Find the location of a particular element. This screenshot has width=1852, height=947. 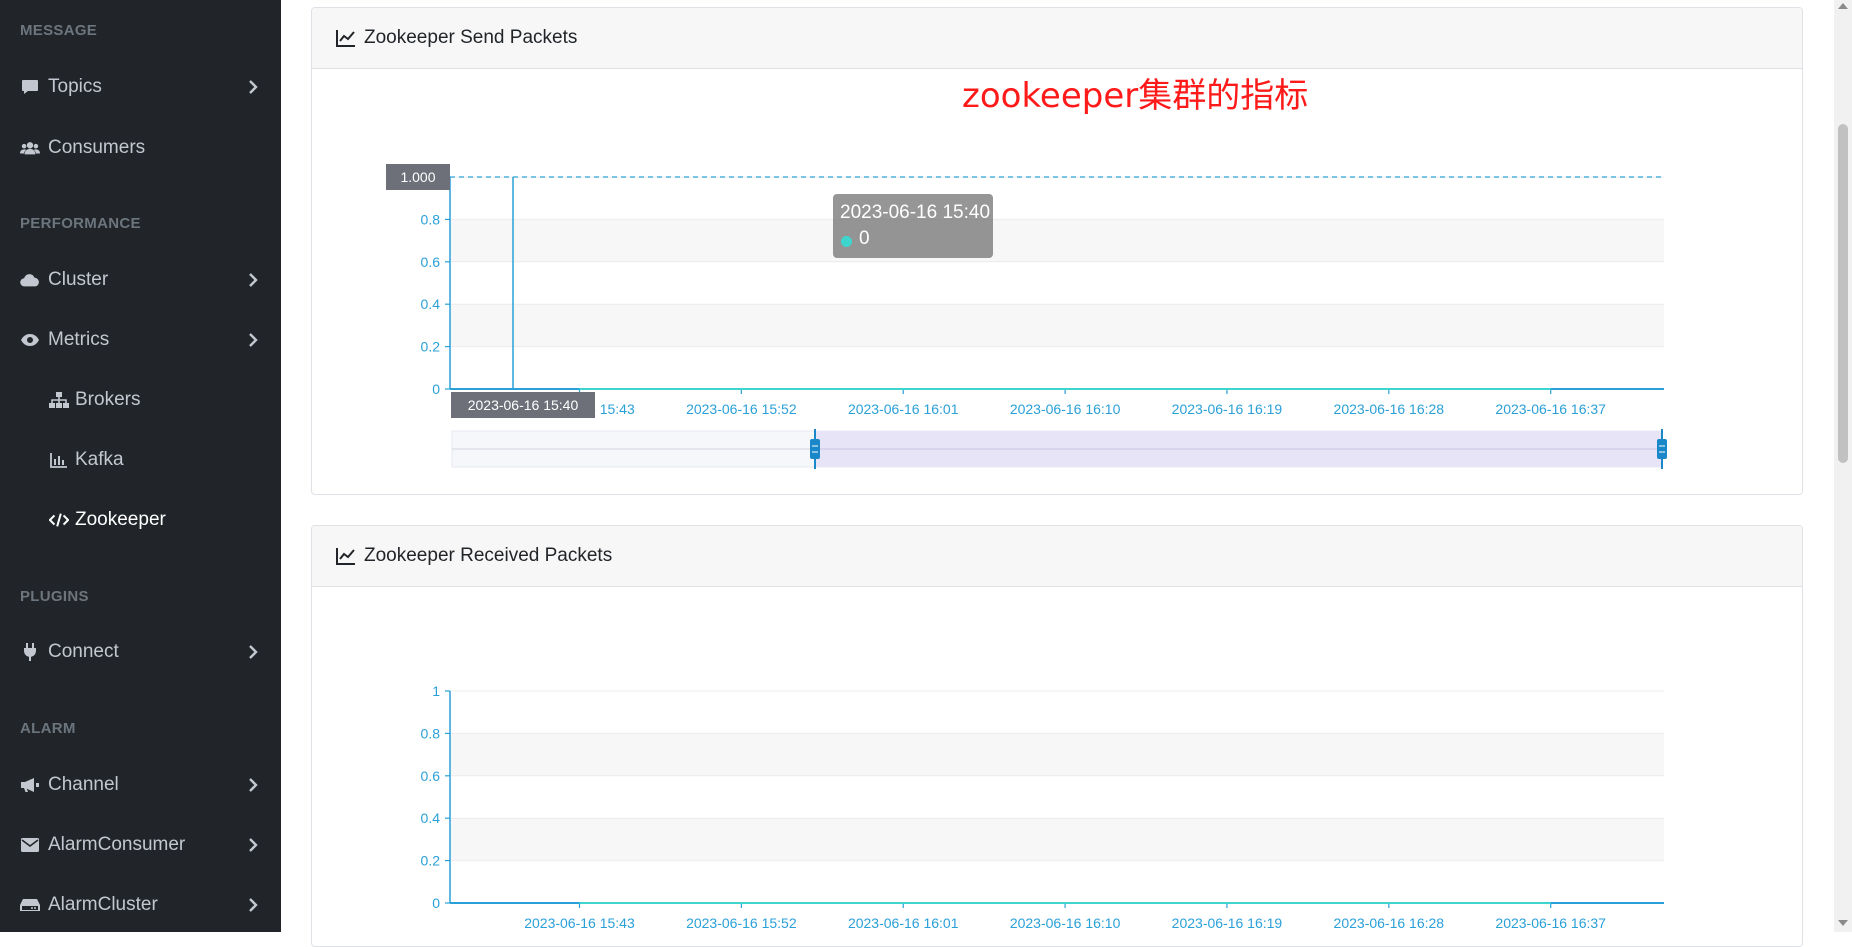

sidebar-item-label: Metrics is located at coordinates (79, 339).